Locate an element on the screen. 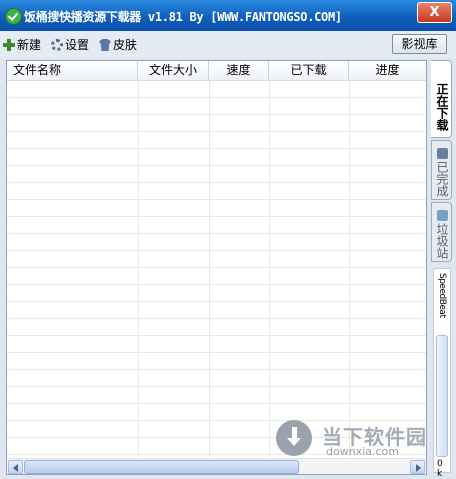 The image size is (456, 479). tab-completed: 已完成 is located at coordinates (441, 170).